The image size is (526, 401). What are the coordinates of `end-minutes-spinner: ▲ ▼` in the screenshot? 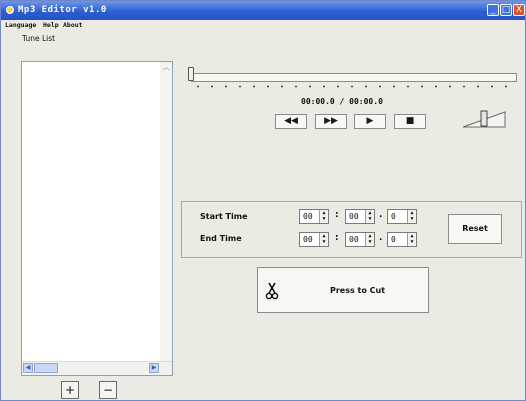 It's located at (323, 239).